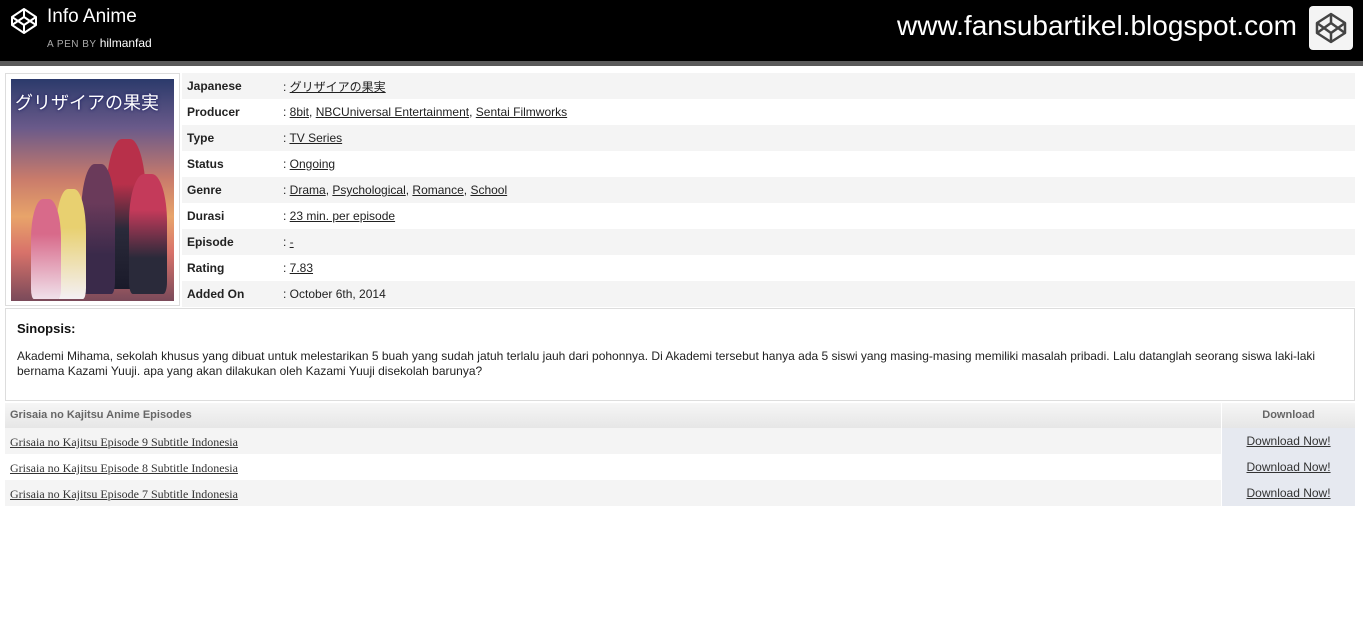 Image resolution: width=1363 pixels, height=635 pixels. What do you see at coordinates (205, 164) in the screenshot?
I see `info-label: Status` at bounding box center [205, 164].